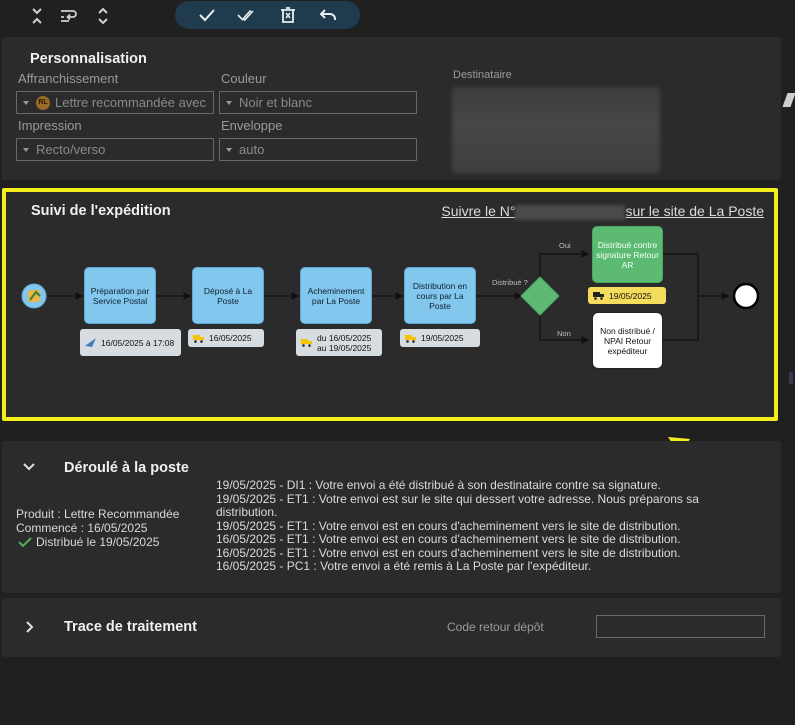 The image size is (795, 725). What do you see at coordinates (318, 149) in the screenshot?
I see `enveloppe-select: auto` at bounding box center [318, 149].